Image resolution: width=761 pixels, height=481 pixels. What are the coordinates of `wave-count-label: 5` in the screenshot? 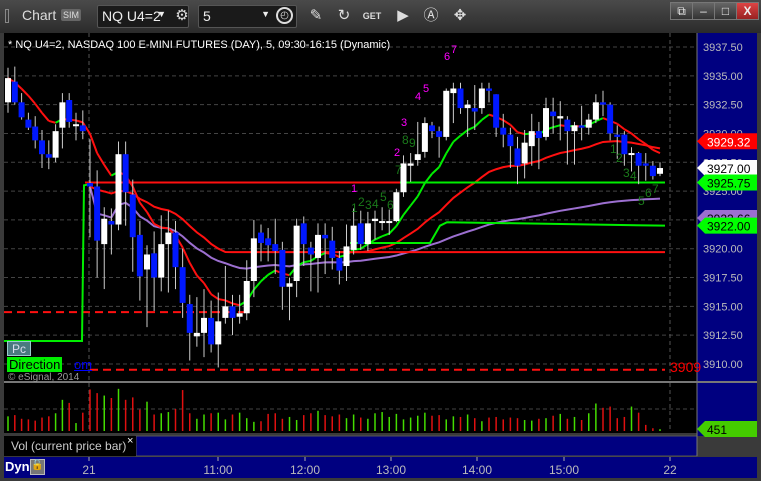 It's located at (426, 89).